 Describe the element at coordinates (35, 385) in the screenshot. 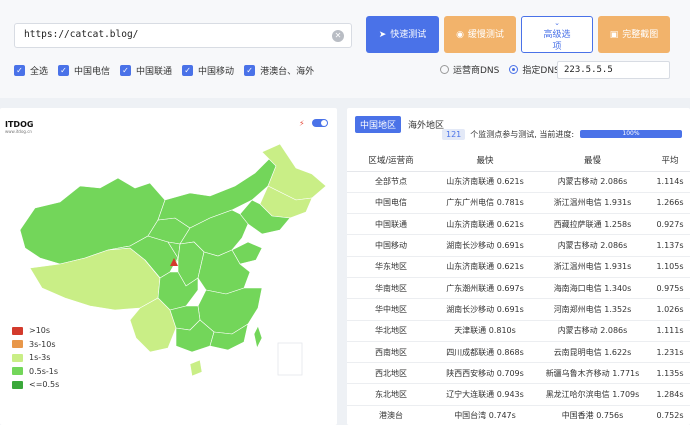

I see `legend-item: <=0.5s` at that location.